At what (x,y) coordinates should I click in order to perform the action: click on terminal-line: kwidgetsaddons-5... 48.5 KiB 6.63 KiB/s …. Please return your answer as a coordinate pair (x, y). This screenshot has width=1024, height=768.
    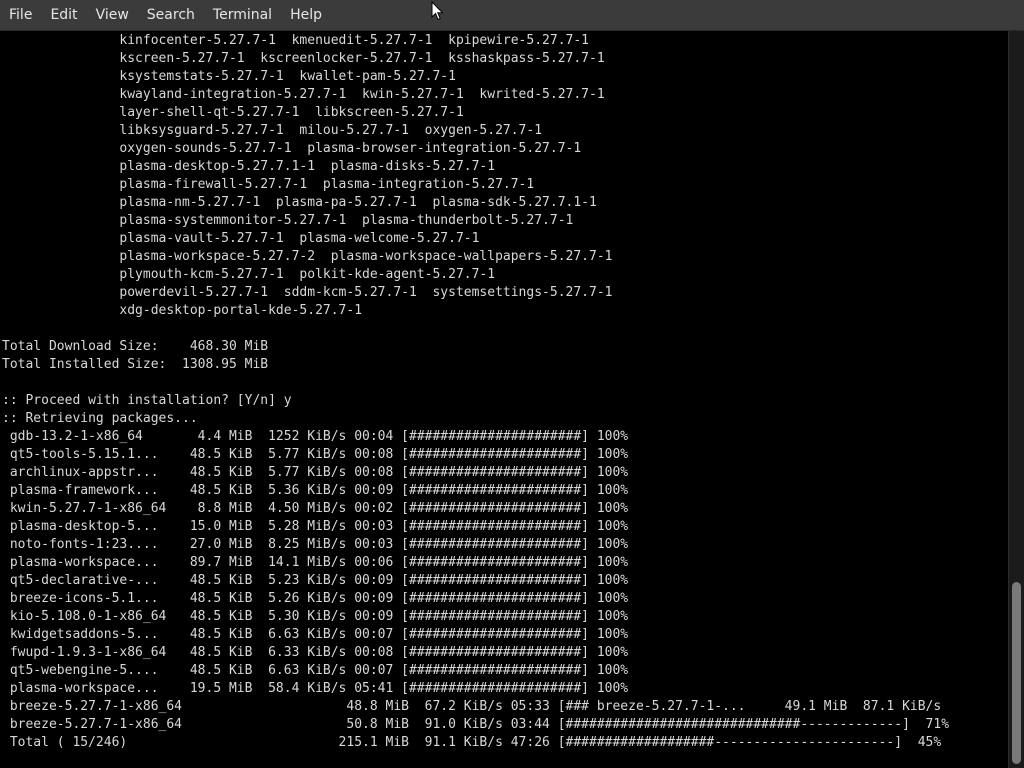
    Looking at the image, I should click on (315, 634).